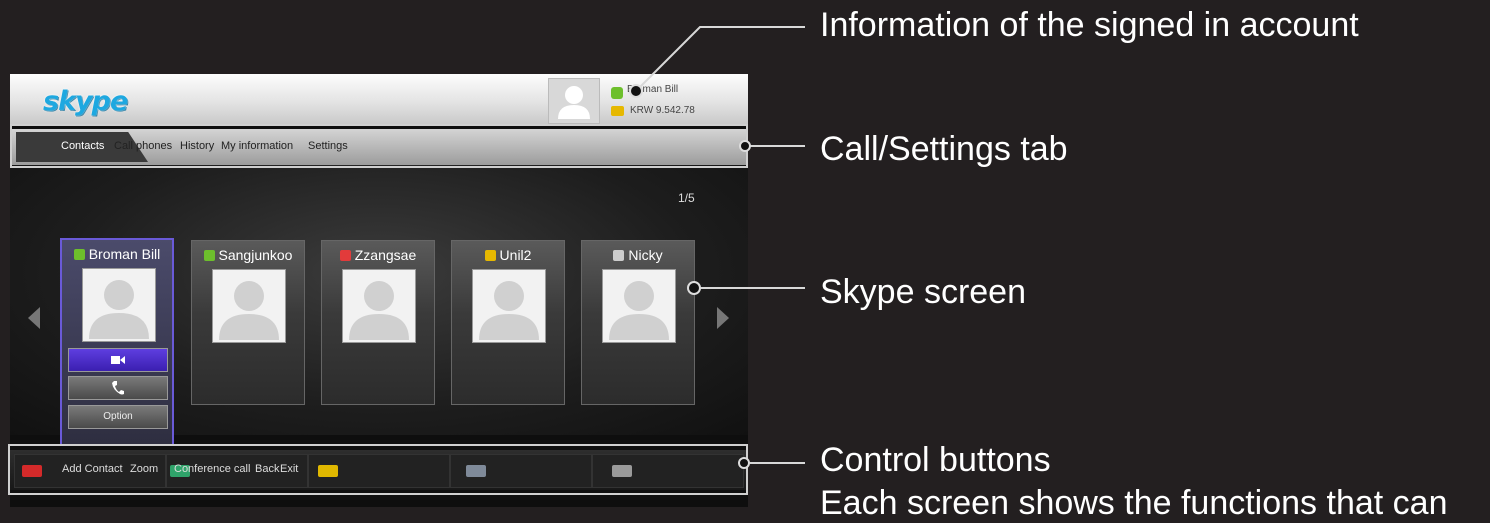 The image size is (1490, 523). What do you see at coordinates (717, 247) in the screenshot?
I see `callout-lines` at bounding box center [717, 247].